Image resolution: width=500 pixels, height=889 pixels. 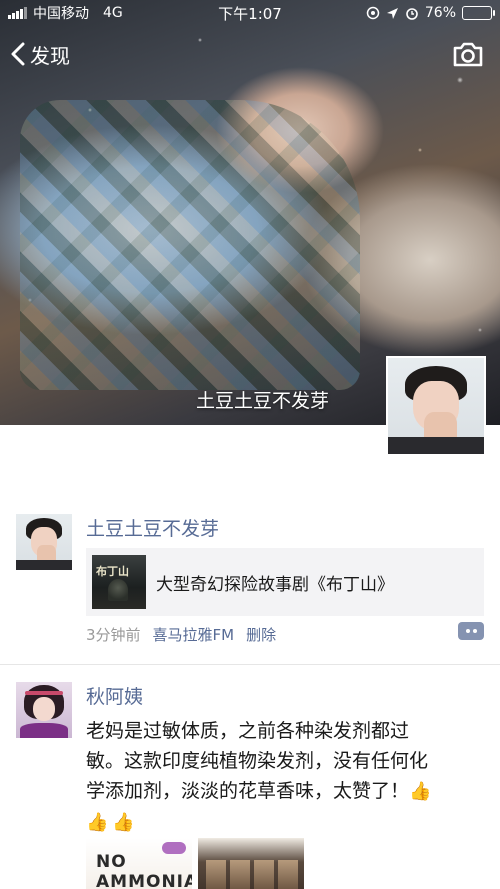 I want to click on status-bar: 中国移动 4G 下午1:07 76%, so click(x=250, y=13).